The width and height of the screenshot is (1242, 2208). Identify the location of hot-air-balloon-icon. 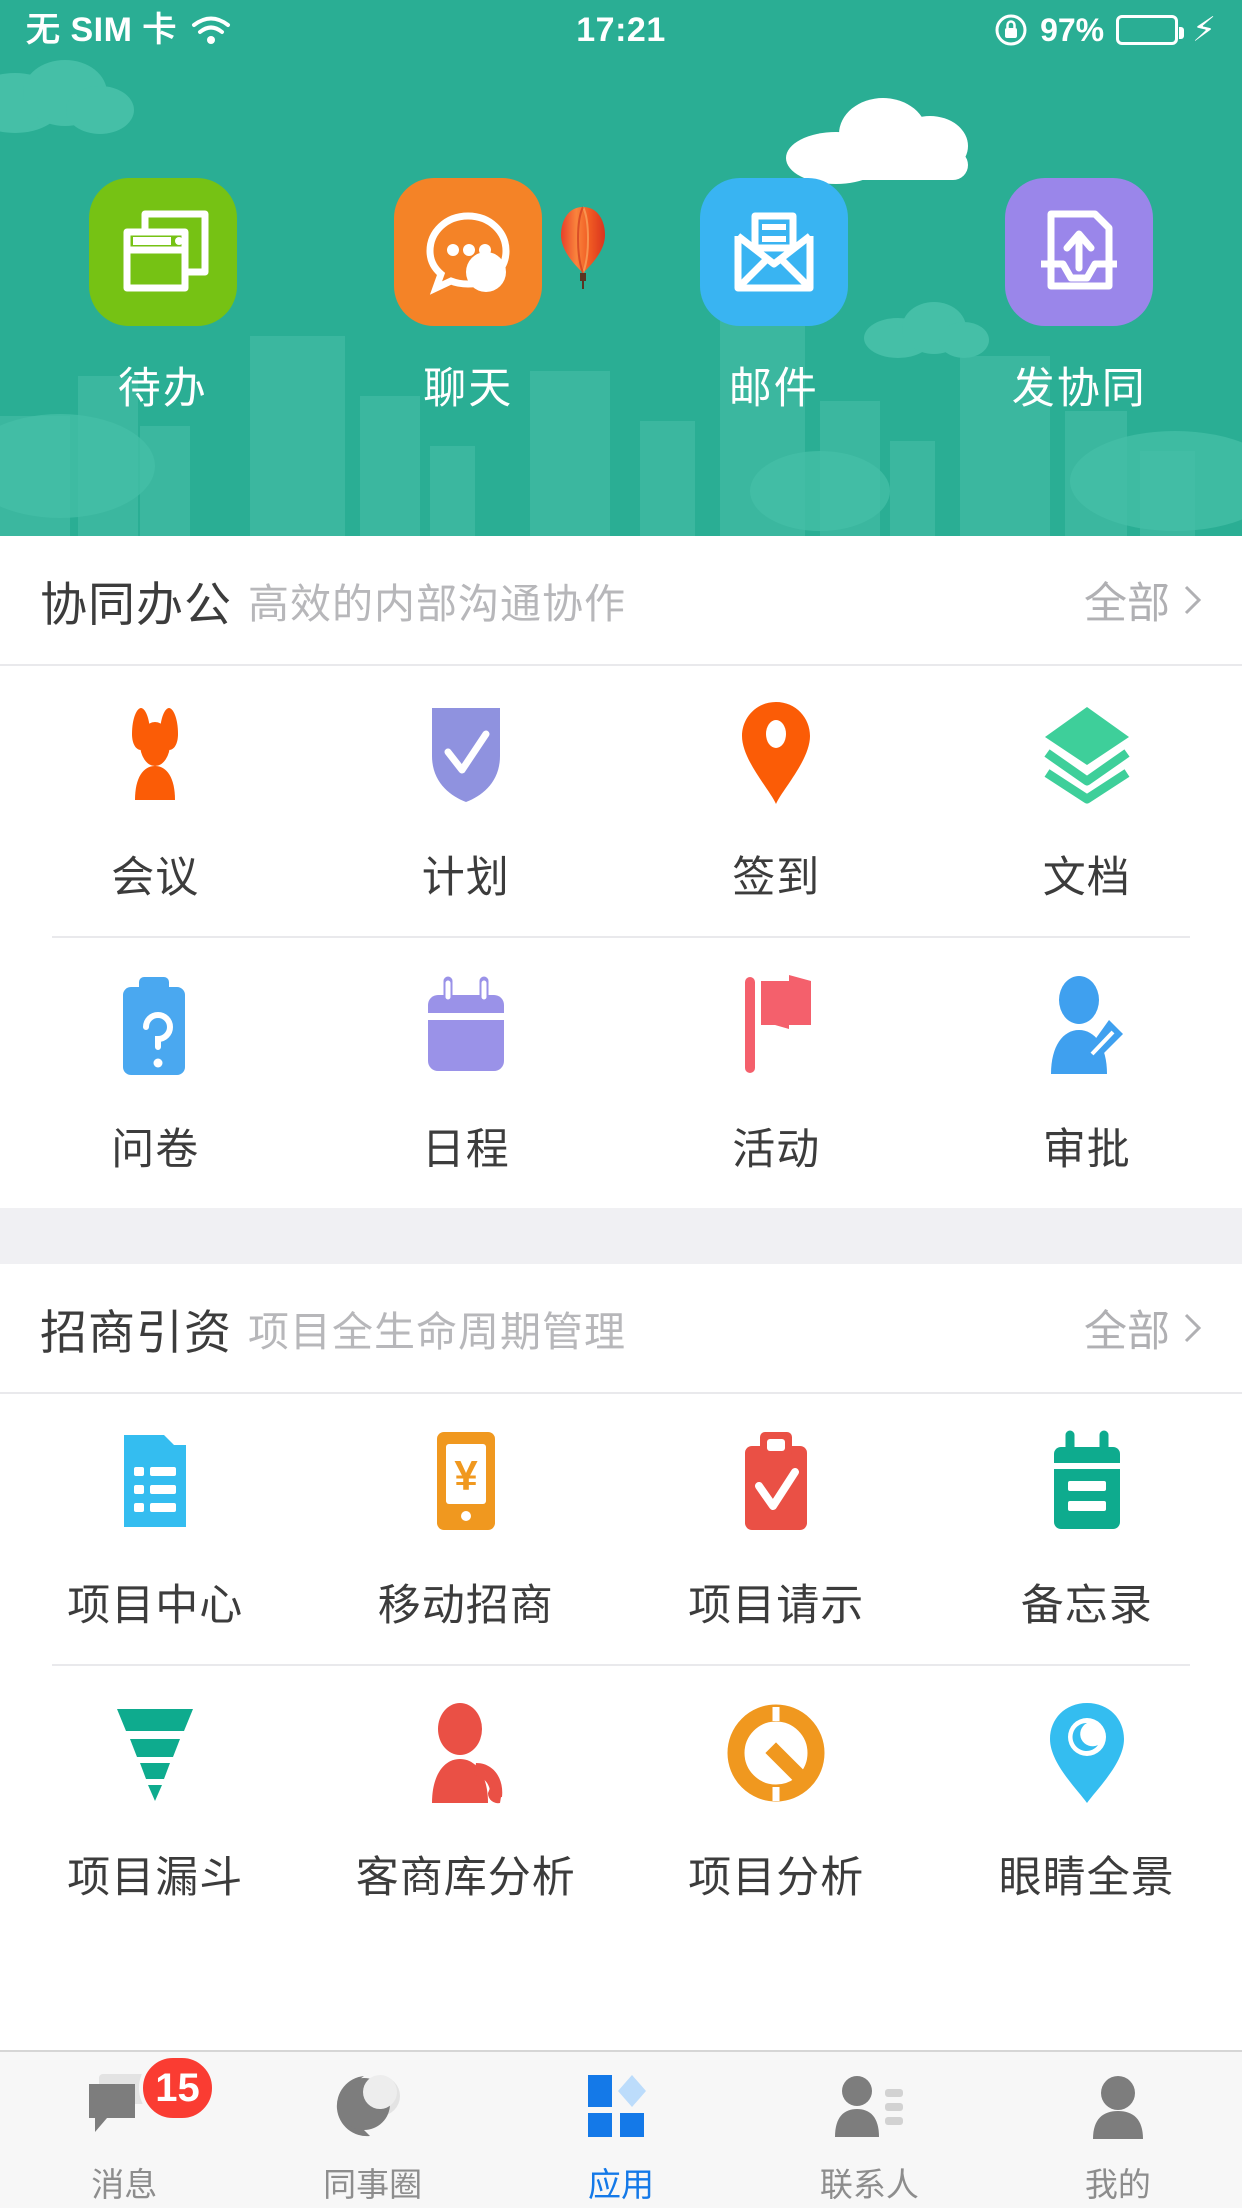
(583, 247).